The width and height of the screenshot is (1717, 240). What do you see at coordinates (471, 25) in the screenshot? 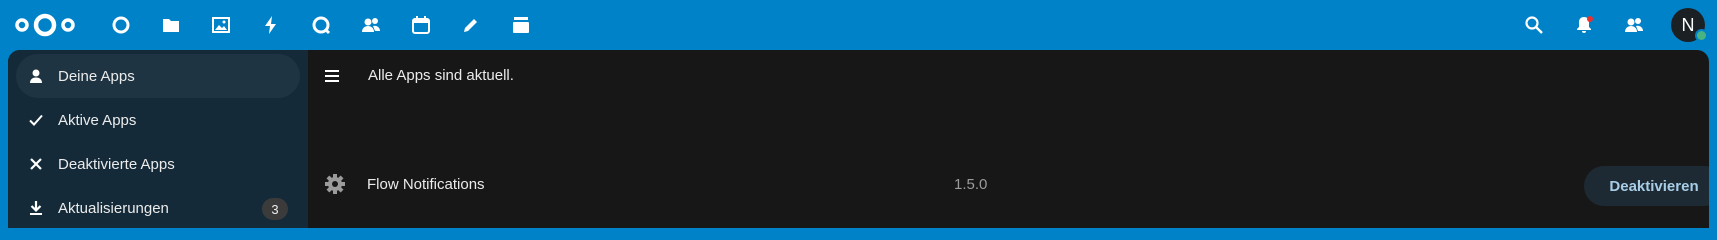
I see `notes-icon` at bounding box center [471, 25].